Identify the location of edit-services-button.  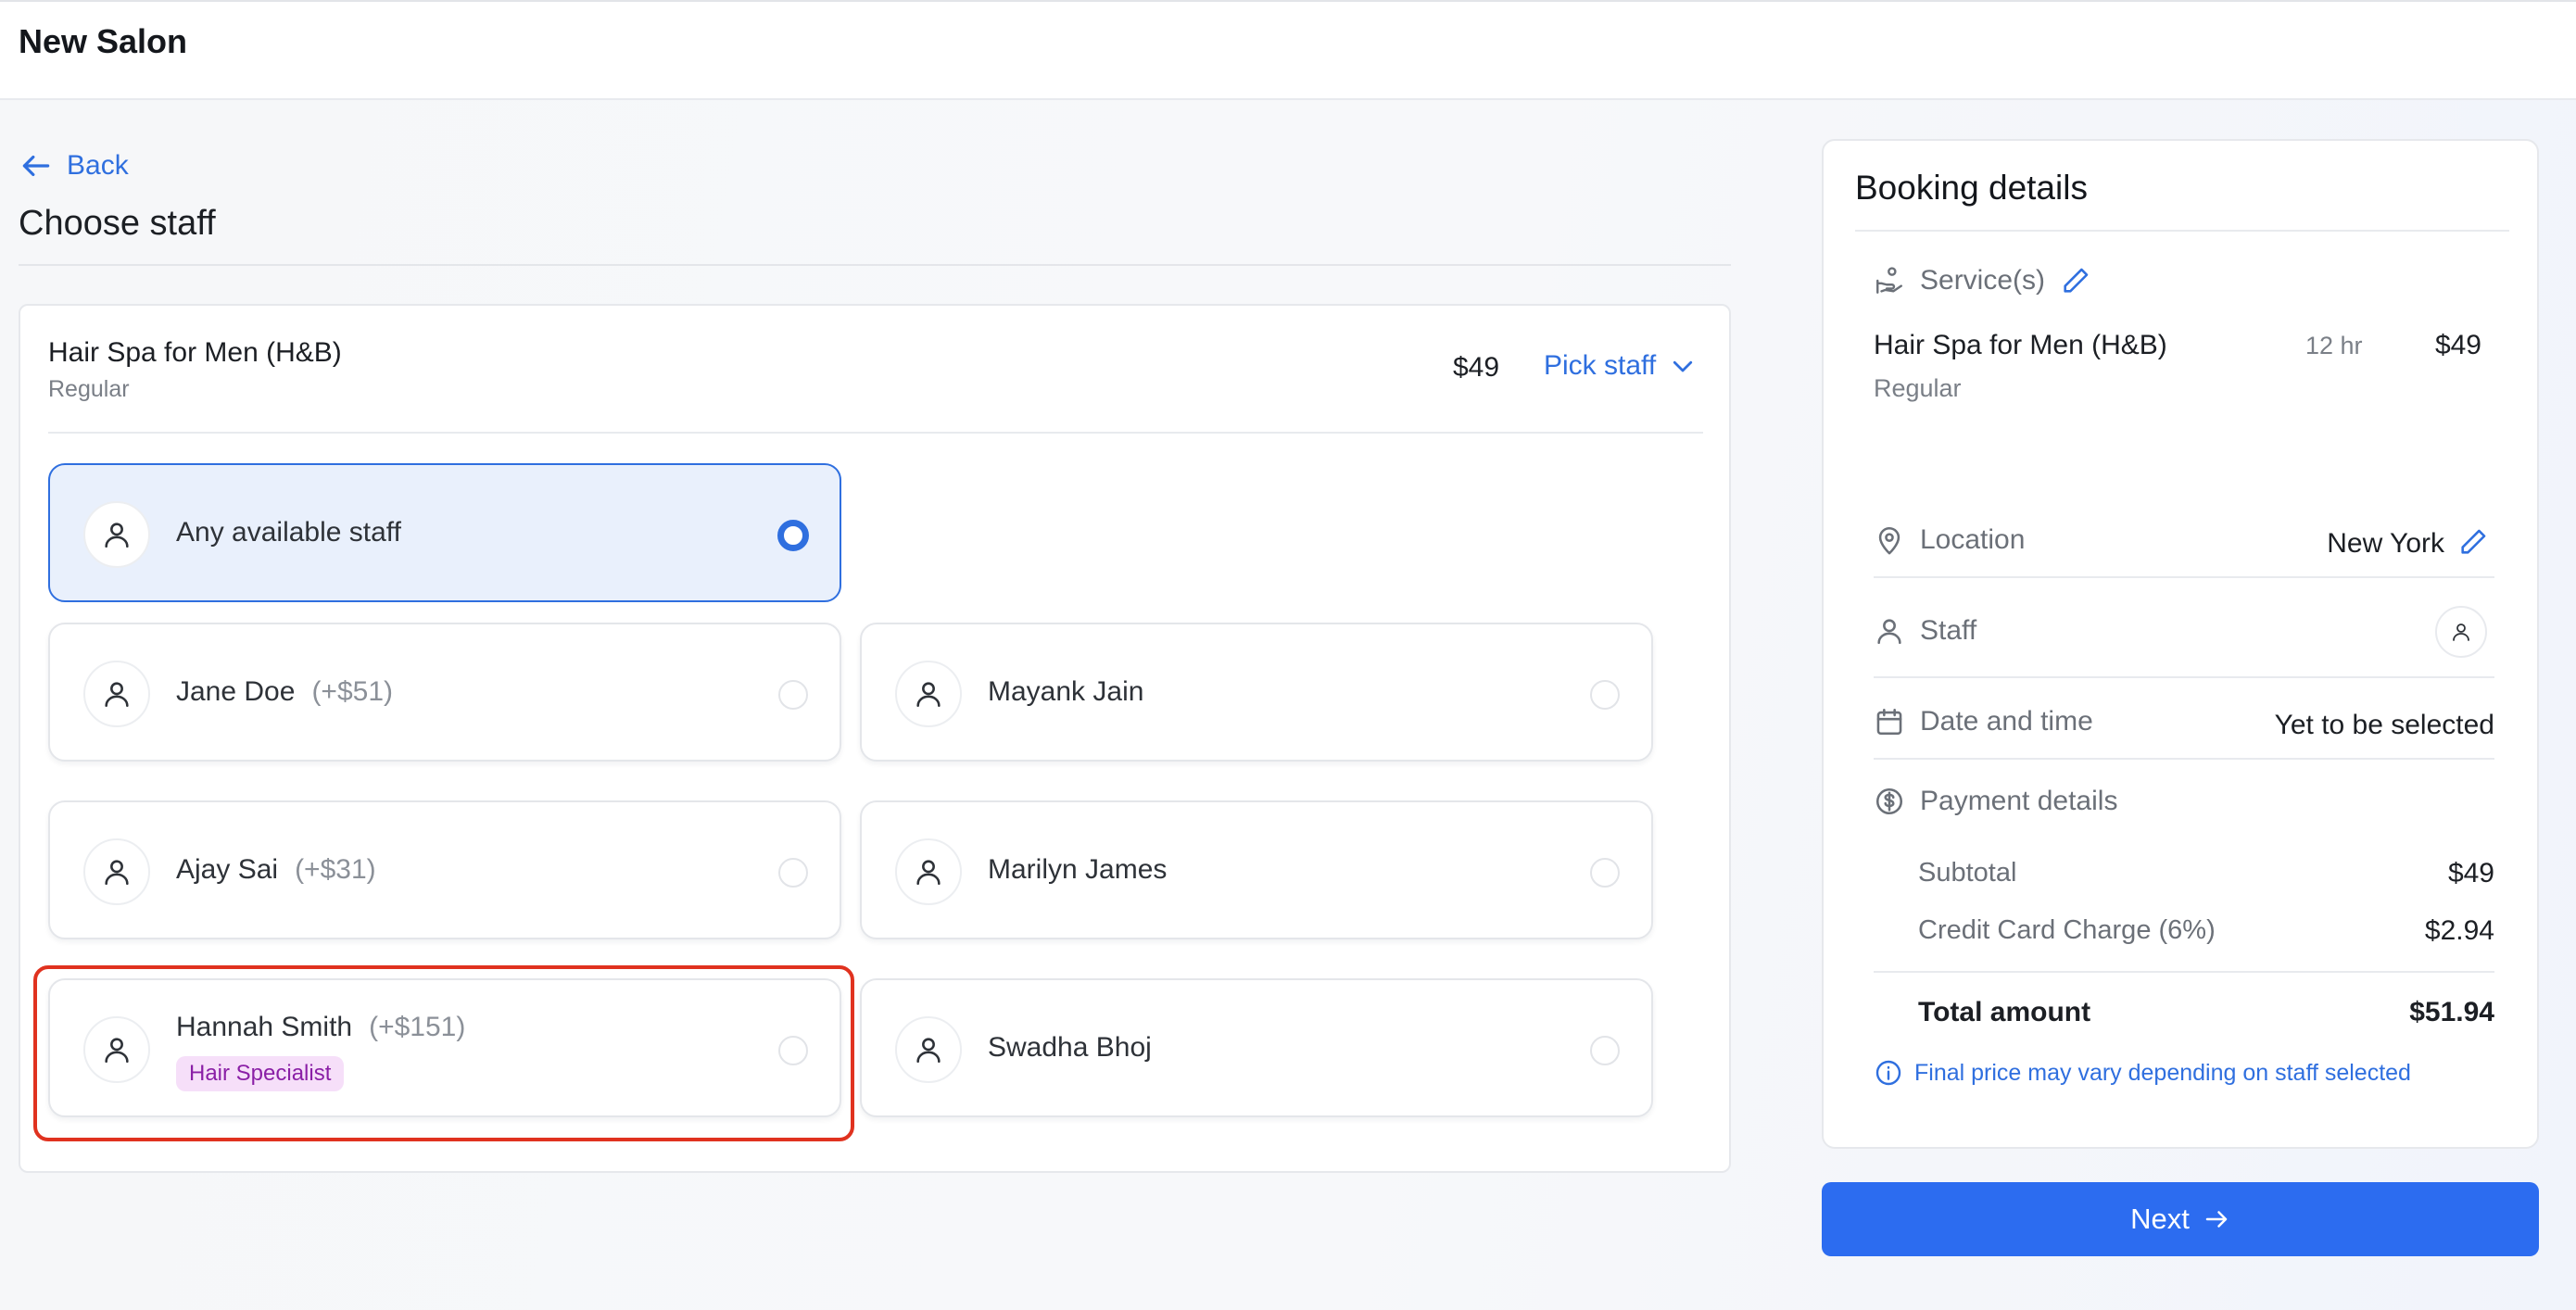
(2076, 281).